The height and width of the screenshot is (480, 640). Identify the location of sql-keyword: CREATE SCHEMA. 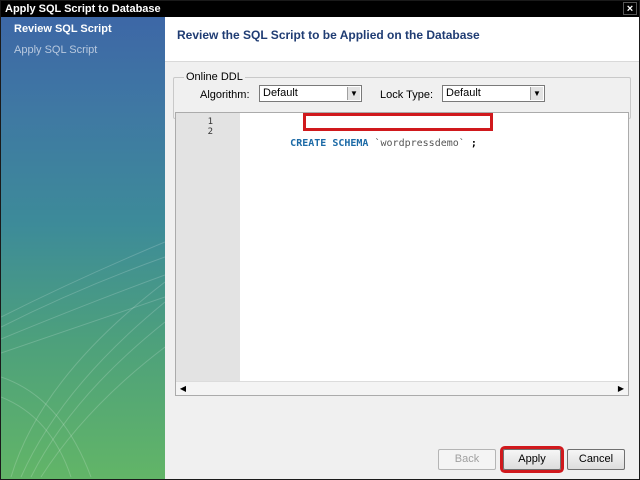
(329, 143).